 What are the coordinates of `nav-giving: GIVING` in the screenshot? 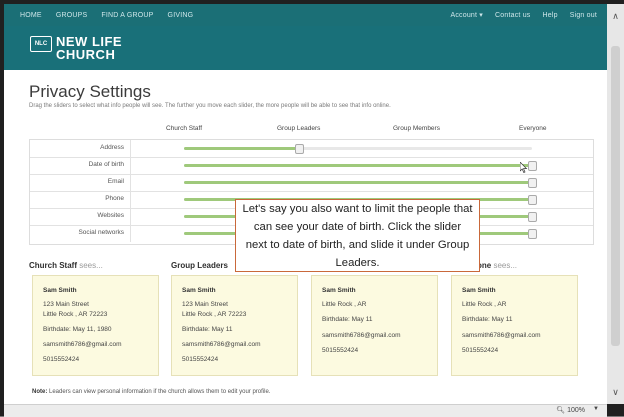 It's located at (181, 15).